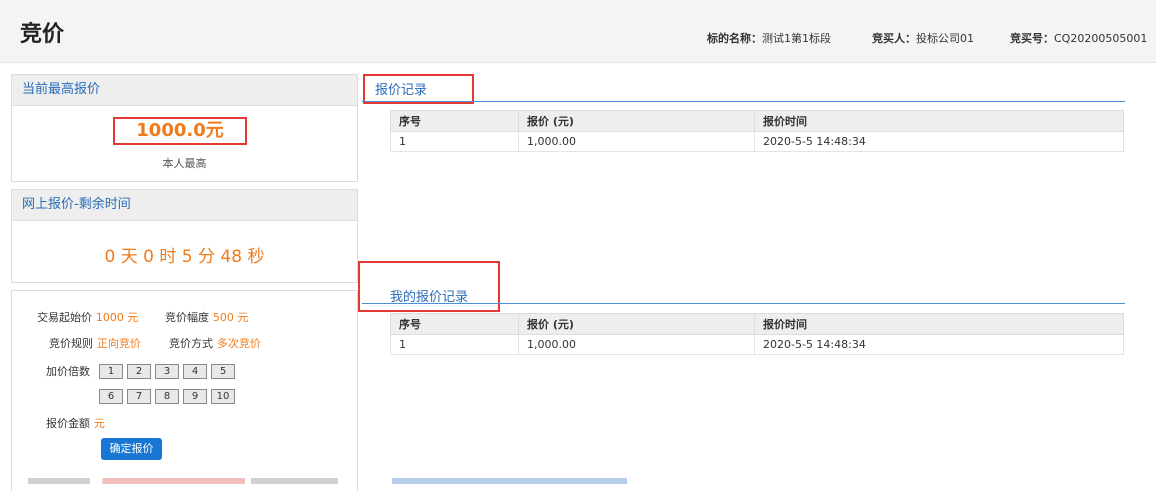  I want to click on bid-number-info: 竞买号：CQ20200505001, so click(1078, 38).